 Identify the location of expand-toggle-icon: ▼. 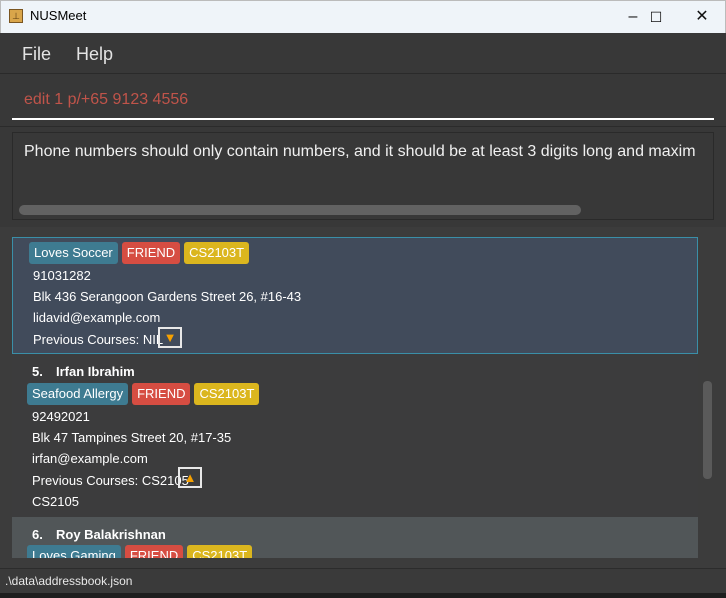
(170, 337).